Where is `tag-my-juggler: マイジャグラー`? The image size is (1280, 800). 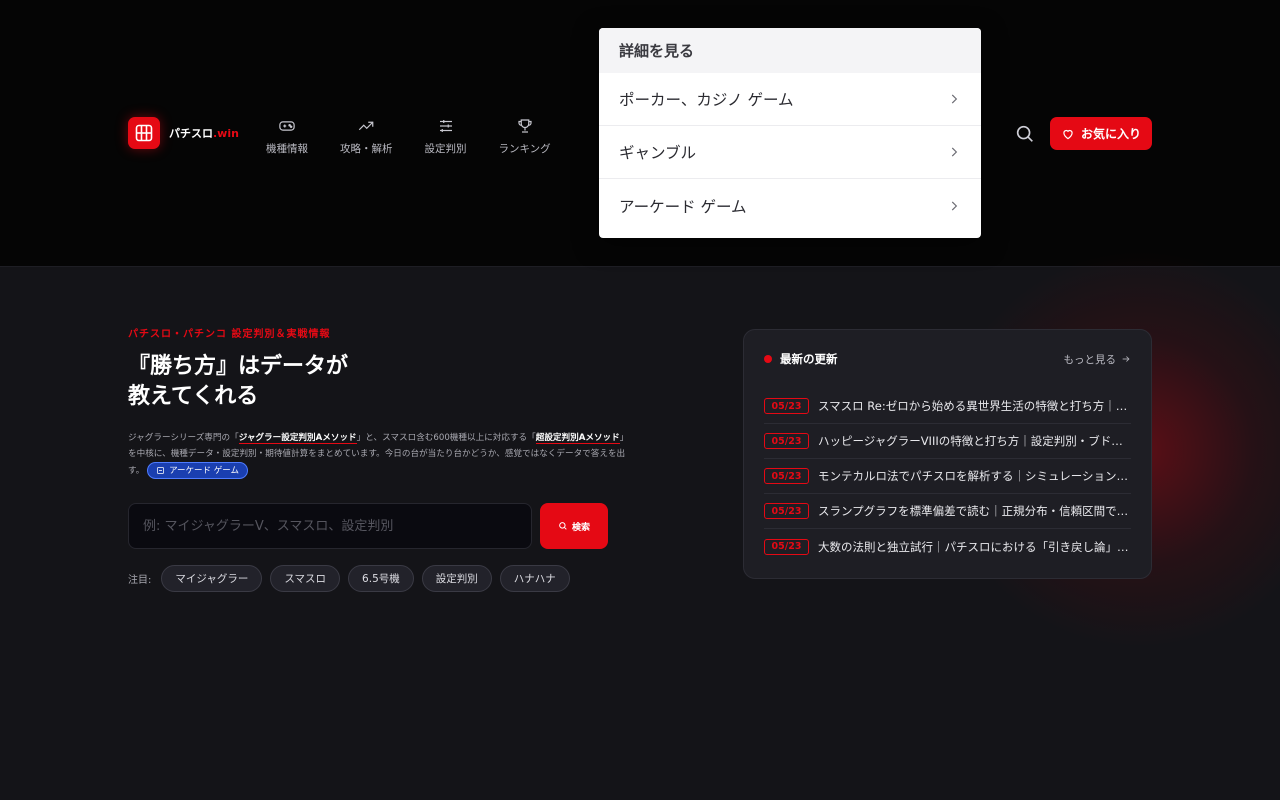
tag-my-juggler: マイジャグラー is located at coordinates (212, 578).